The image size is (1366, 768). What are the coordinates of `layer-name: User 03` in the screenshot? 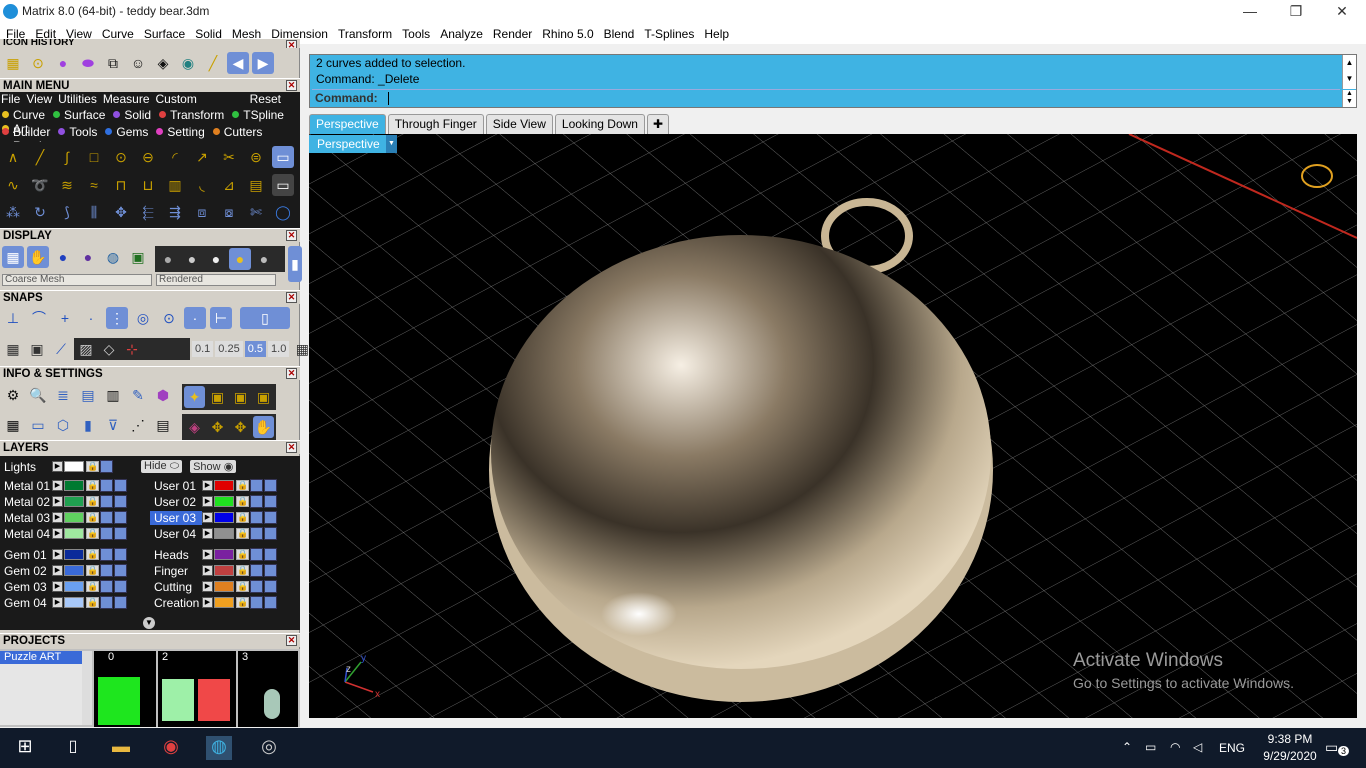 It's located at (176, 517).